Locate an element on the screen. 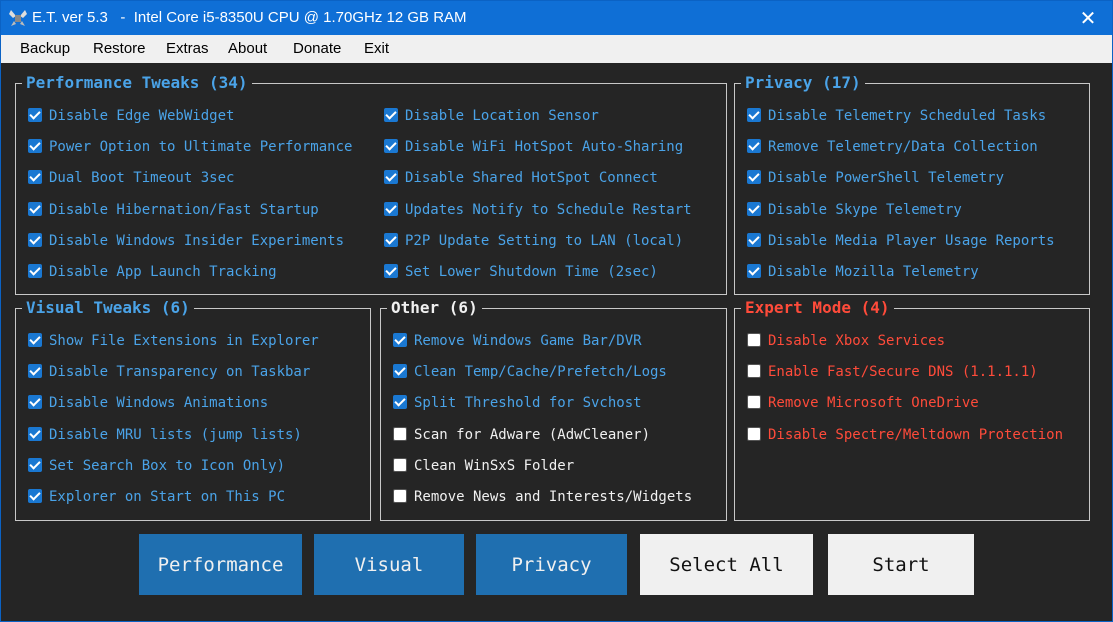 The image size is (1113, 622). option-label: Disable Windows Insider Experiments is located at coordinates (197, 241).